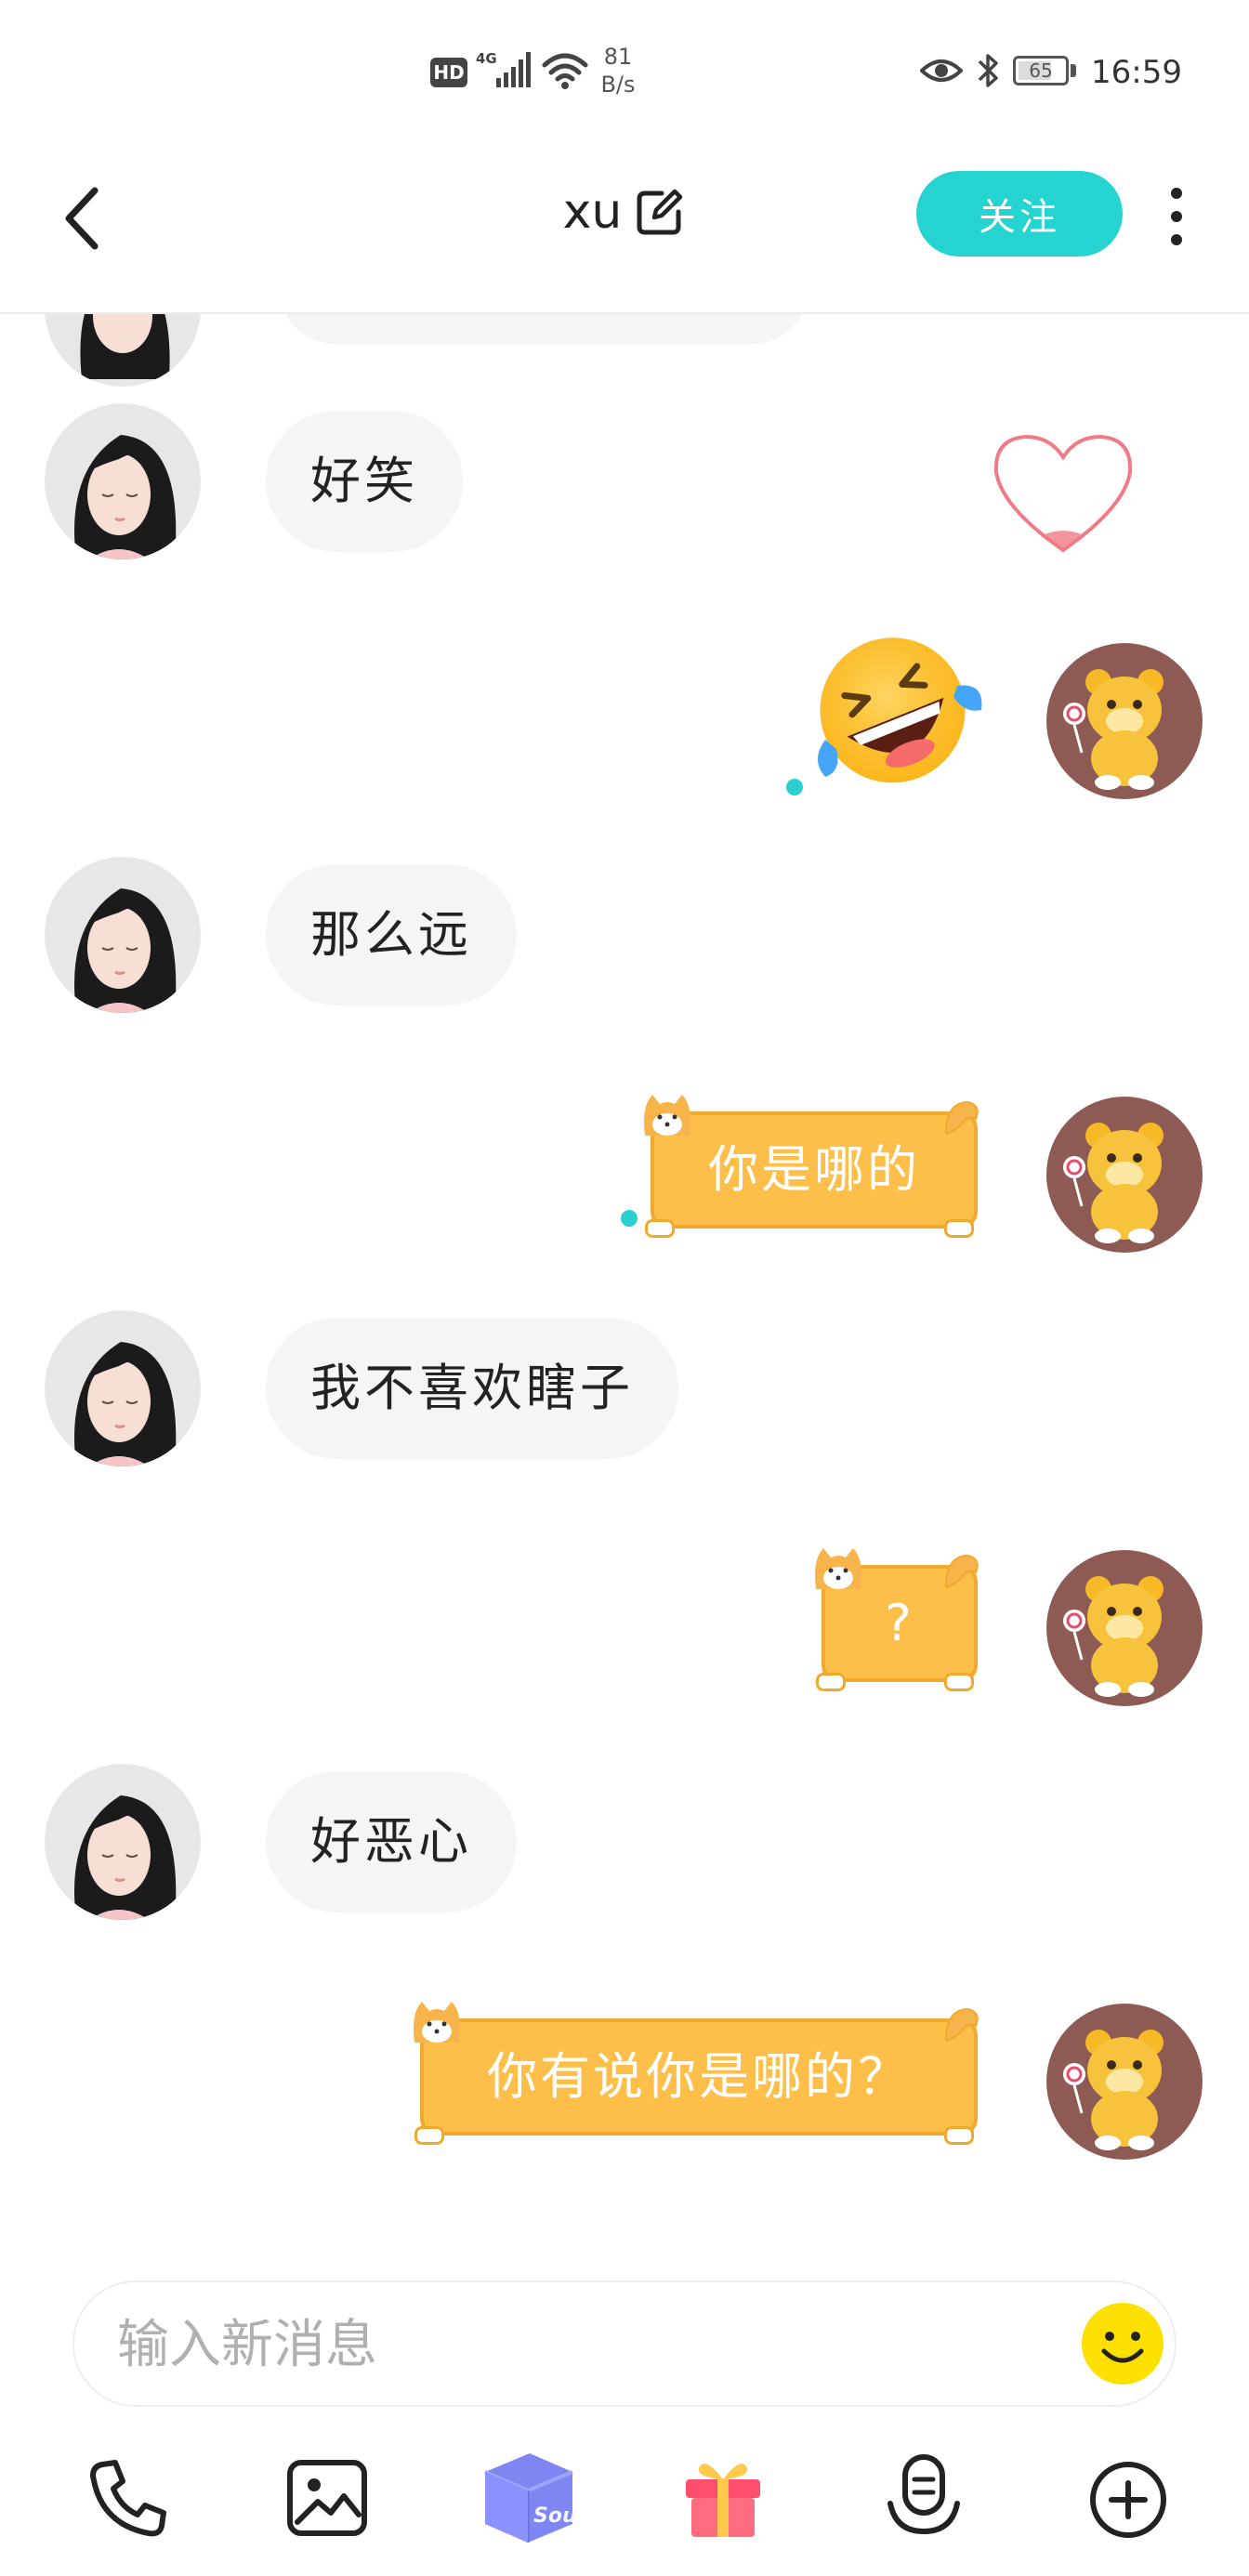 The width and height of the screenshot is (1249, 2576). What do you see at coordinates (1128, 2497) in the screenshot?
I see `plus-icon` at bounding box center [1128, 2497].